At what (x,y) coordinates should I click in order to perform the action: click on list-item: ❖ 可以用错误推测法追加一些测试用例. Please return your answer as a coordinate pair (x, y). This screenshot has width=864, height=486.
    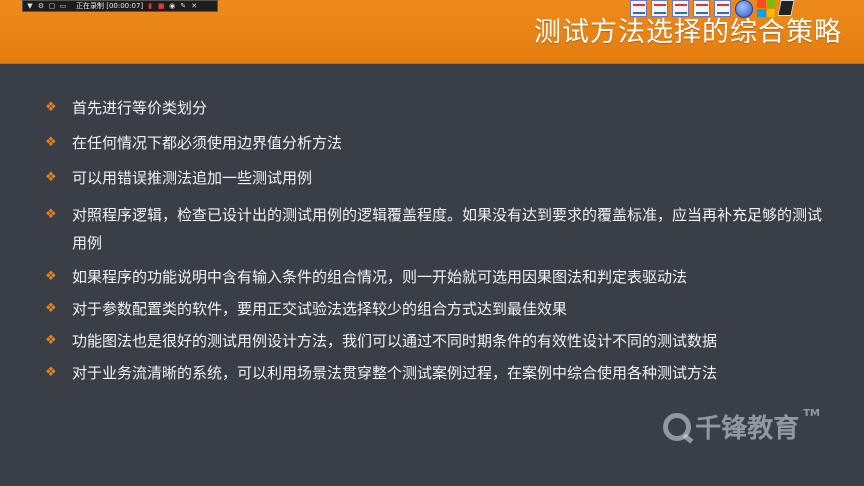
    Looking at the image, I should click on (435, 178).